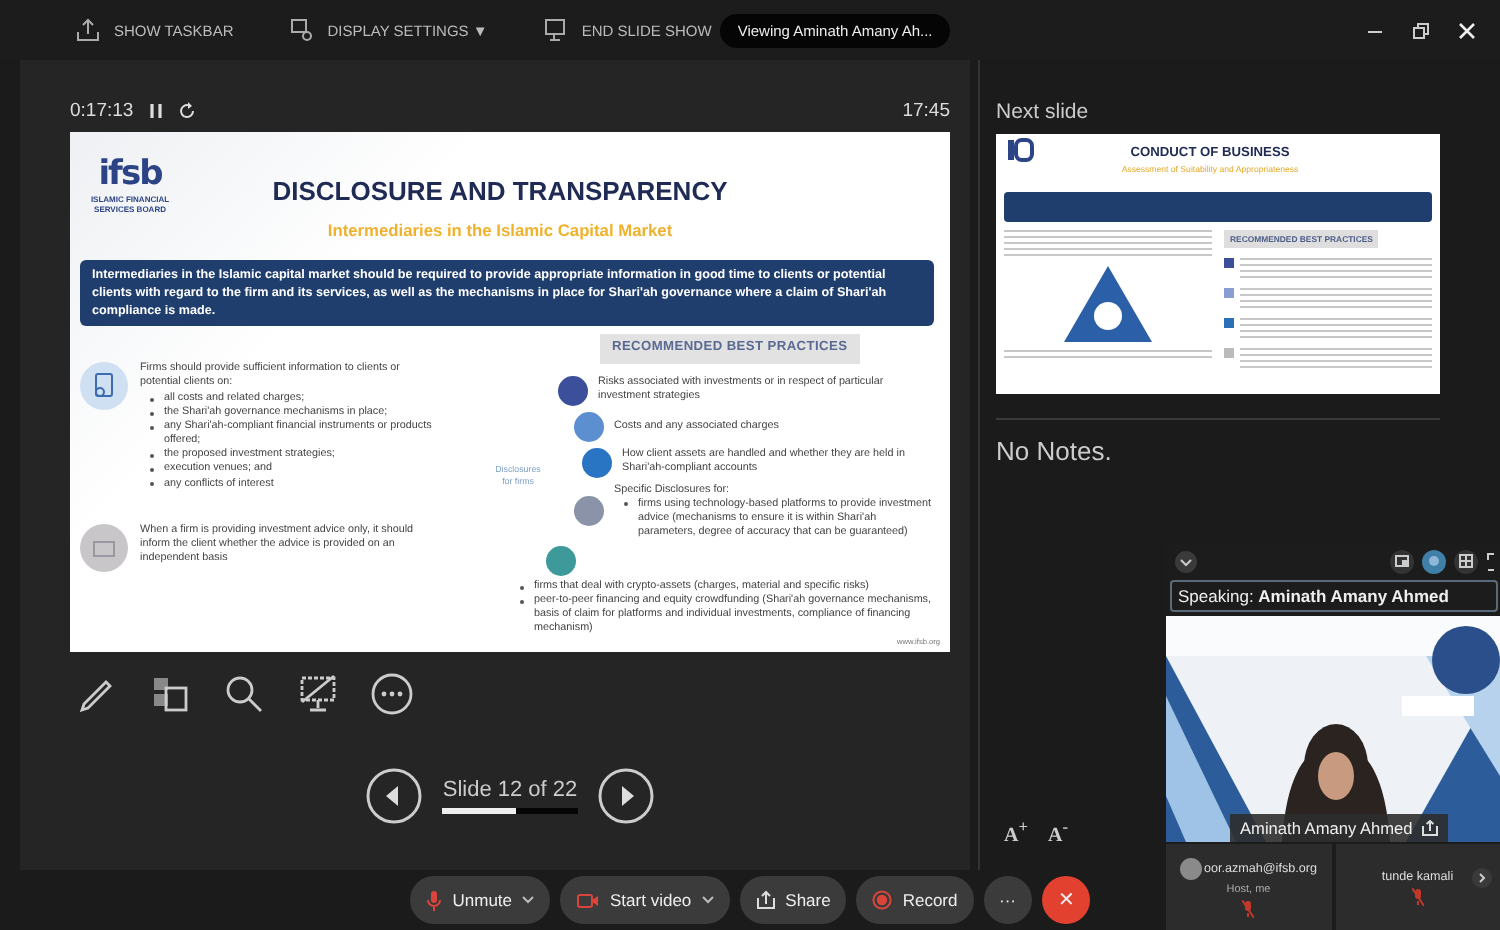 This screenshot has width=1500, height=930. Describe the element at coordinates (1043, 112) in the screenshot. I see `panel-heading: Next slide` at that location.